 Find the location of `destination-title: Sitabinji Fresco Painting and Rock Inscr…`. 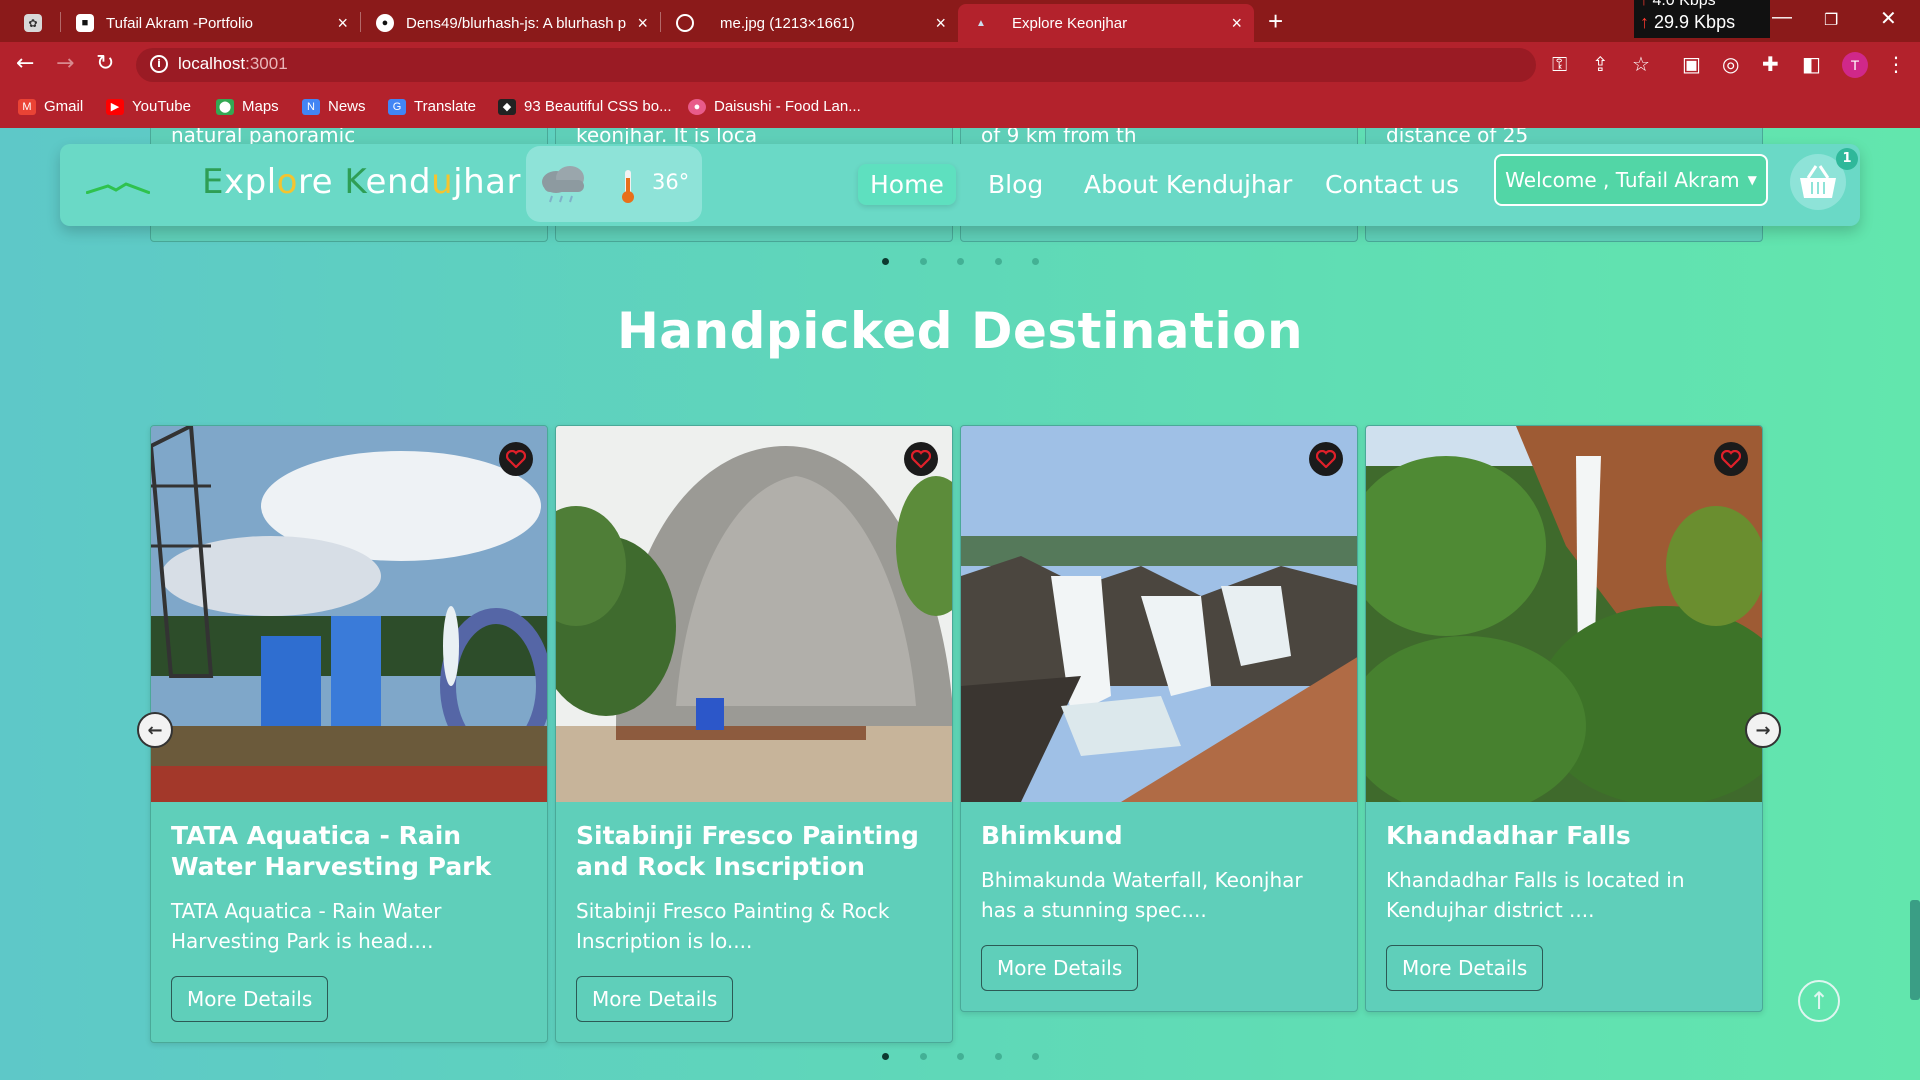

destination-title: Sitabinji Fresco Painting and Rock Inscr… is located at coordinates (747, 851).